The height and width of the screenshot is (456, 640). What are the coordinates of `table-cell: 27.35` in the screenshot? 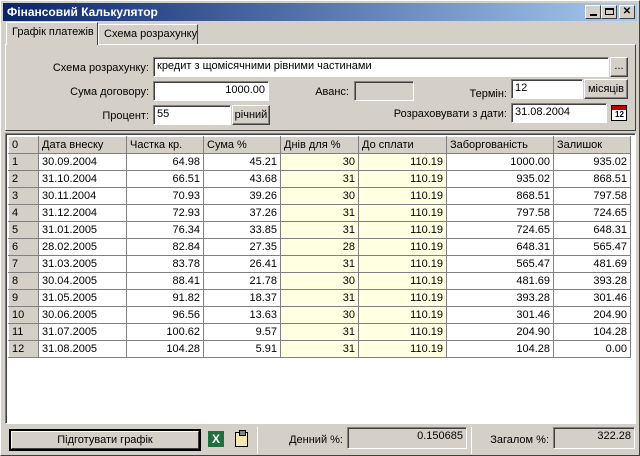 It's located at (242, 247).